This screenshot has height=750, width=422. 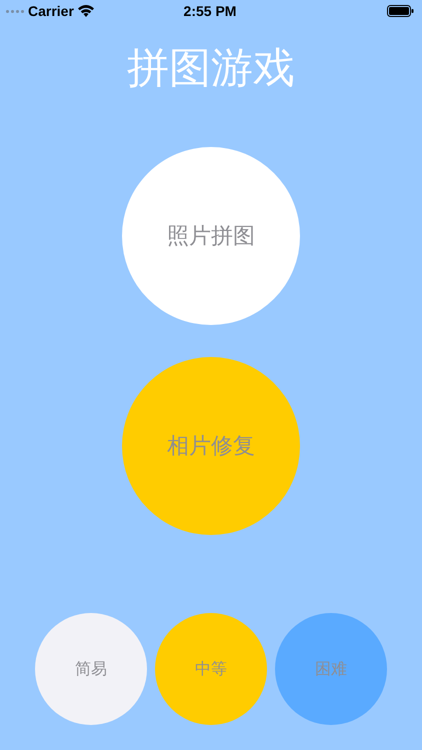 What do you see at coordinates (210, 11) in the screenshot?
I see `clock-time: 2:55 PM` at bounding box center [210, 11].